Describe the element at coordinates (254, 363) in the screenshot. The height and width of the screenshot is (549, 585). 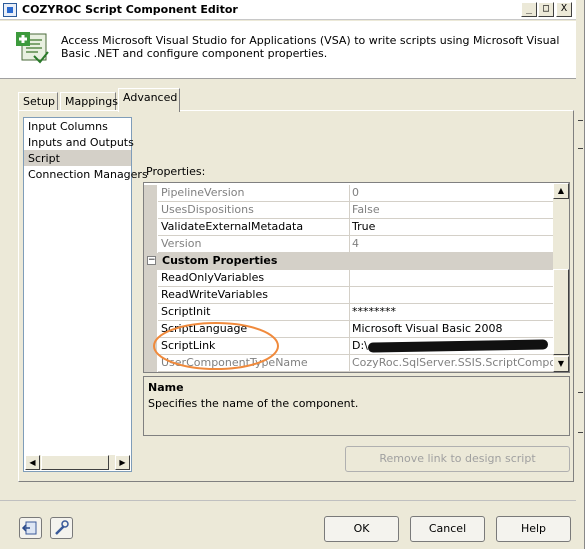
I see `property-name: UserComponentTypeName` at that location.